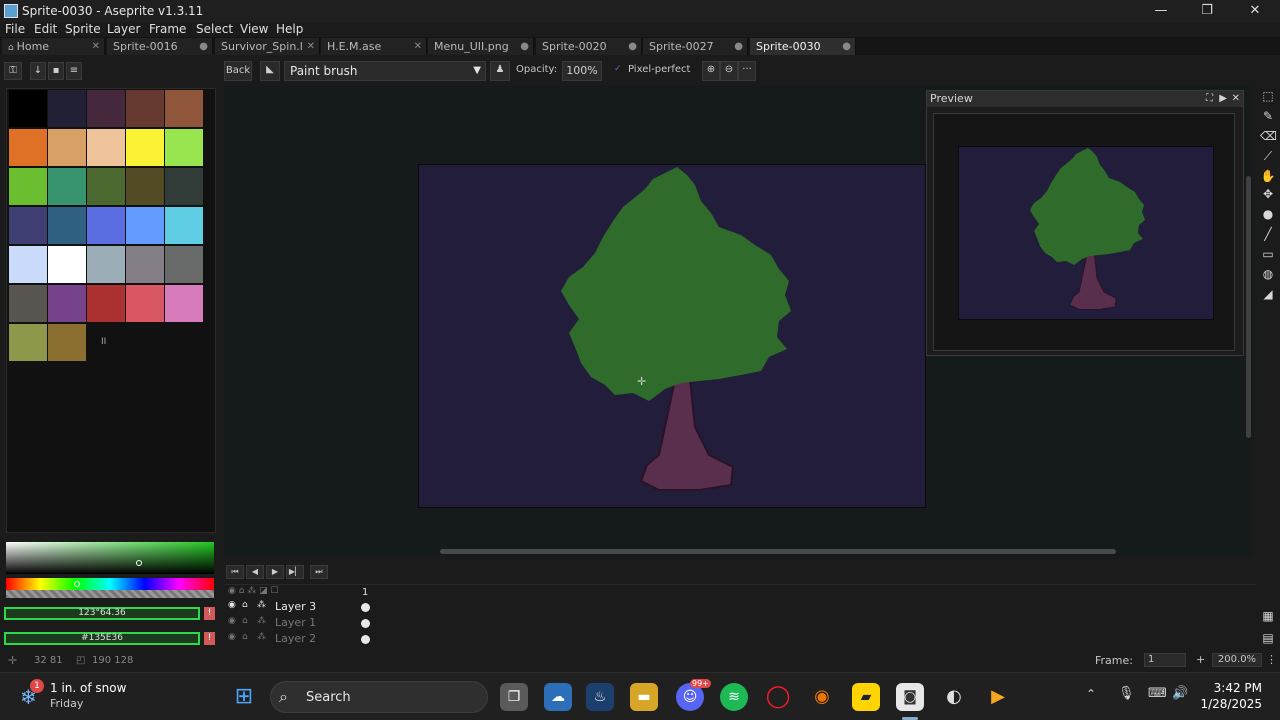  Describe the element at coordinates (103, 342) in the screenshot. I see `palette-resize-handle: II` at that location.